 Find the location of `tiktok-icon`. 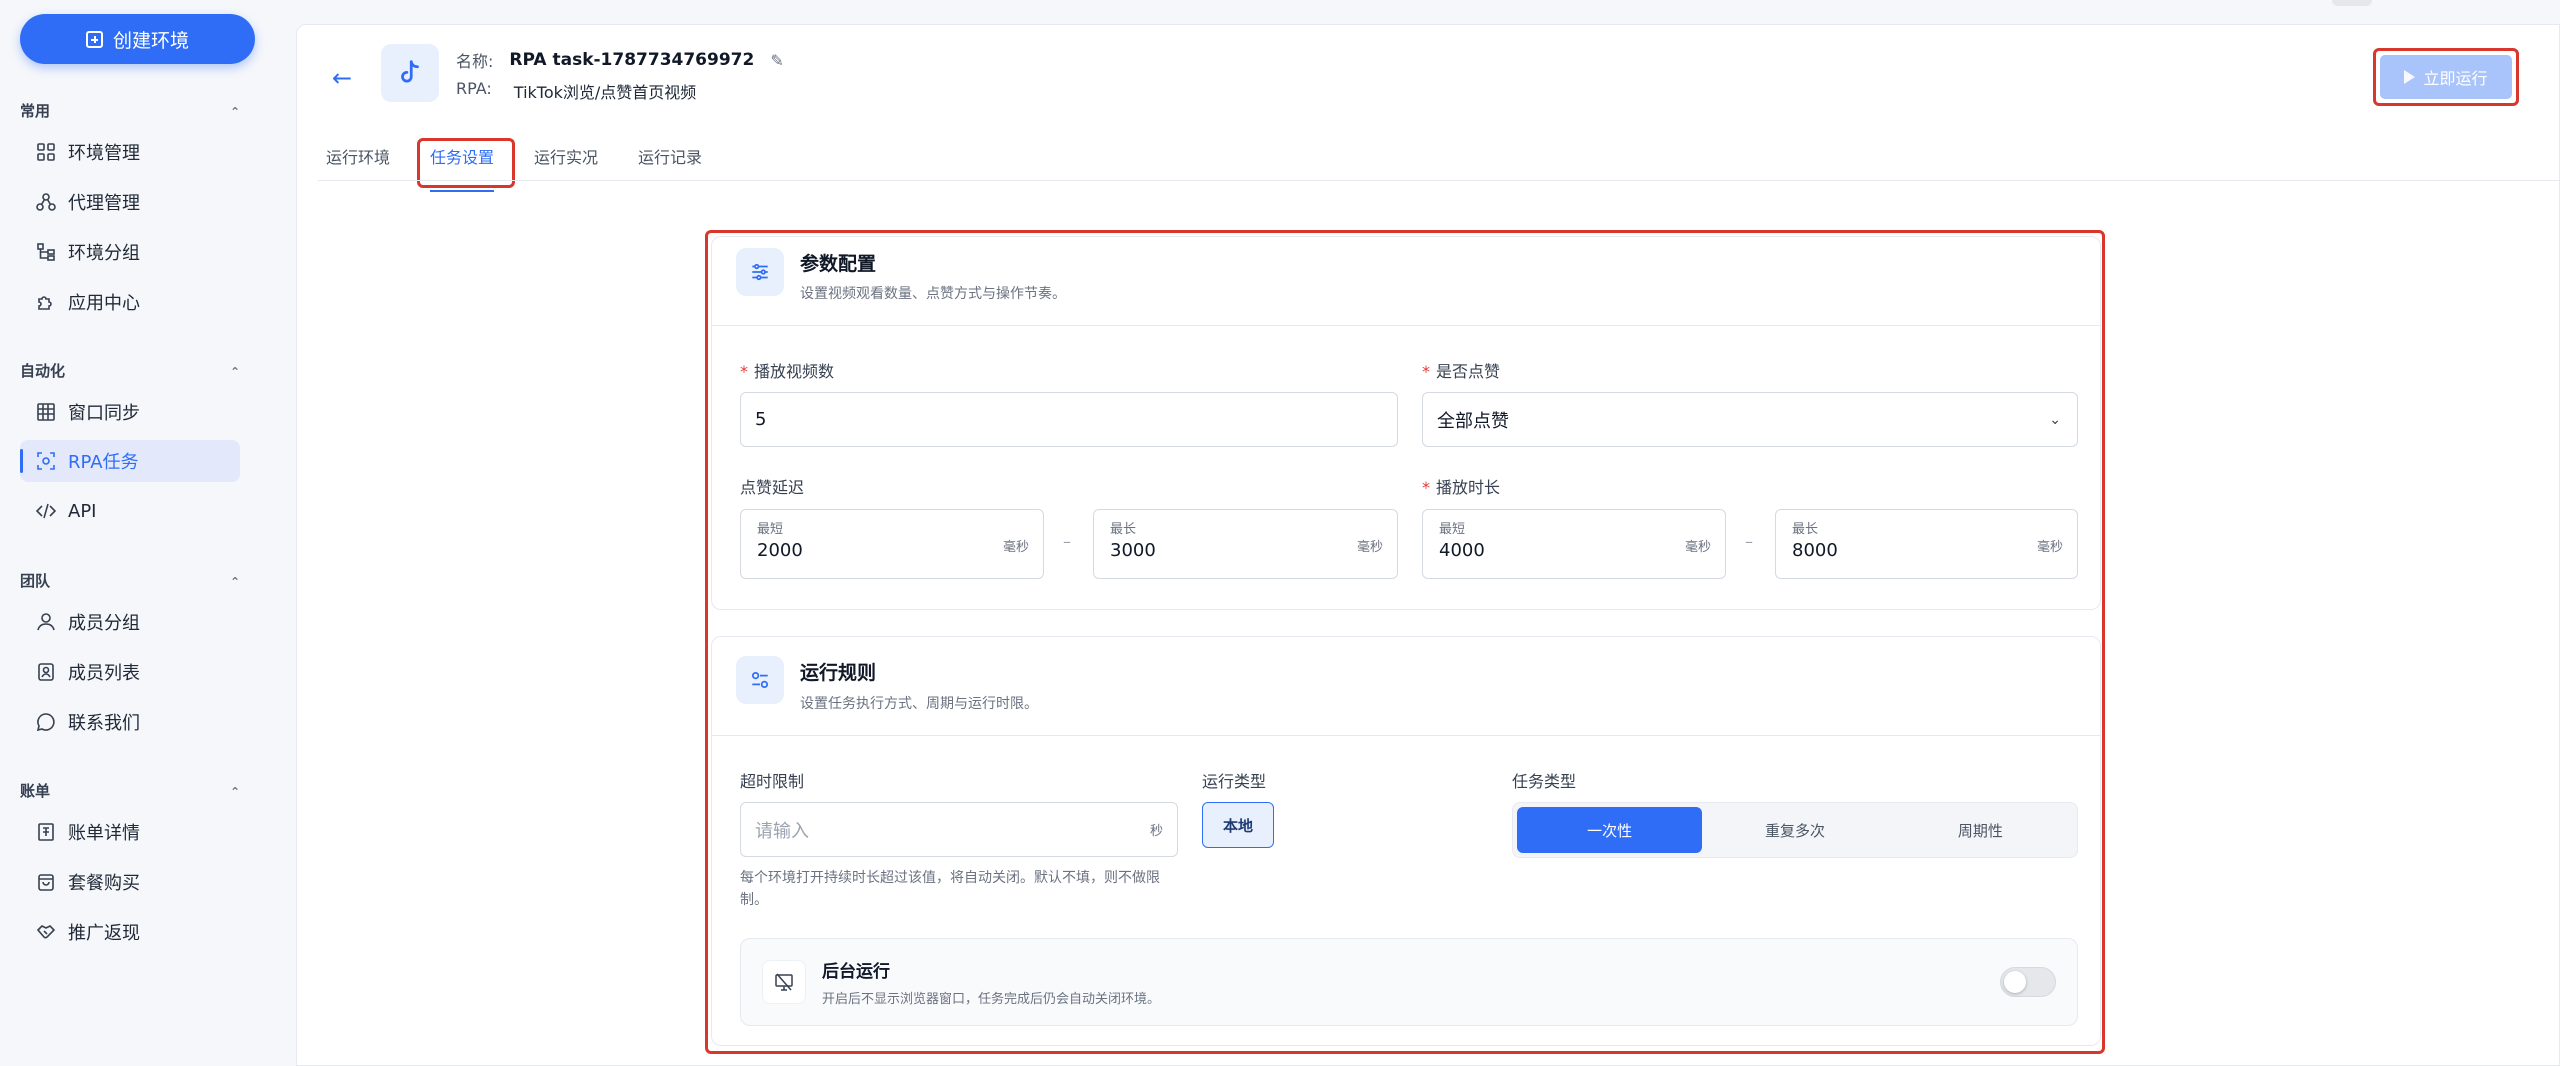

tiktok-icon is located at coordinates (410, 73).